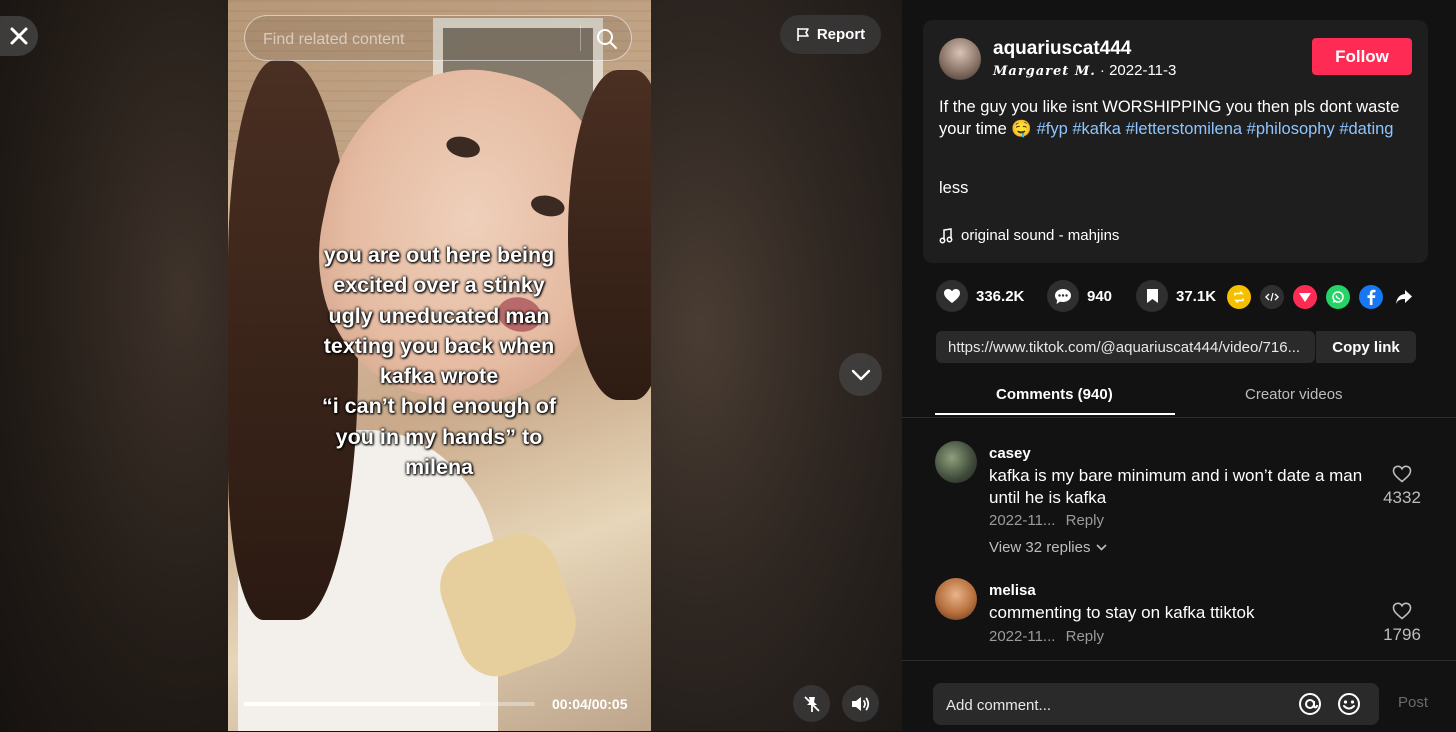 This screenshot has width=1456, height=732. Describe the element at coordinates (1413, 702) in the screenshot. I see `post-comment-button: Post` at that location.